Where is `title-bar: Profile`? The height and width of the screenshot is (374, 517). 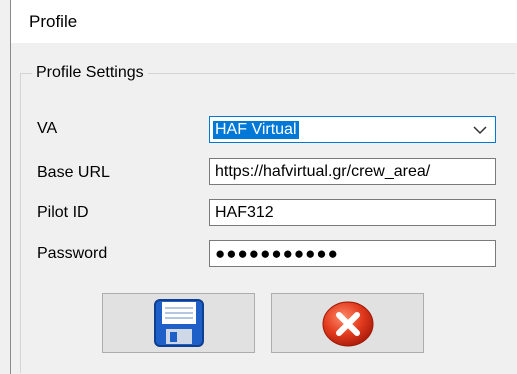 title-bar: Profile is located at coordinates (264, 21).